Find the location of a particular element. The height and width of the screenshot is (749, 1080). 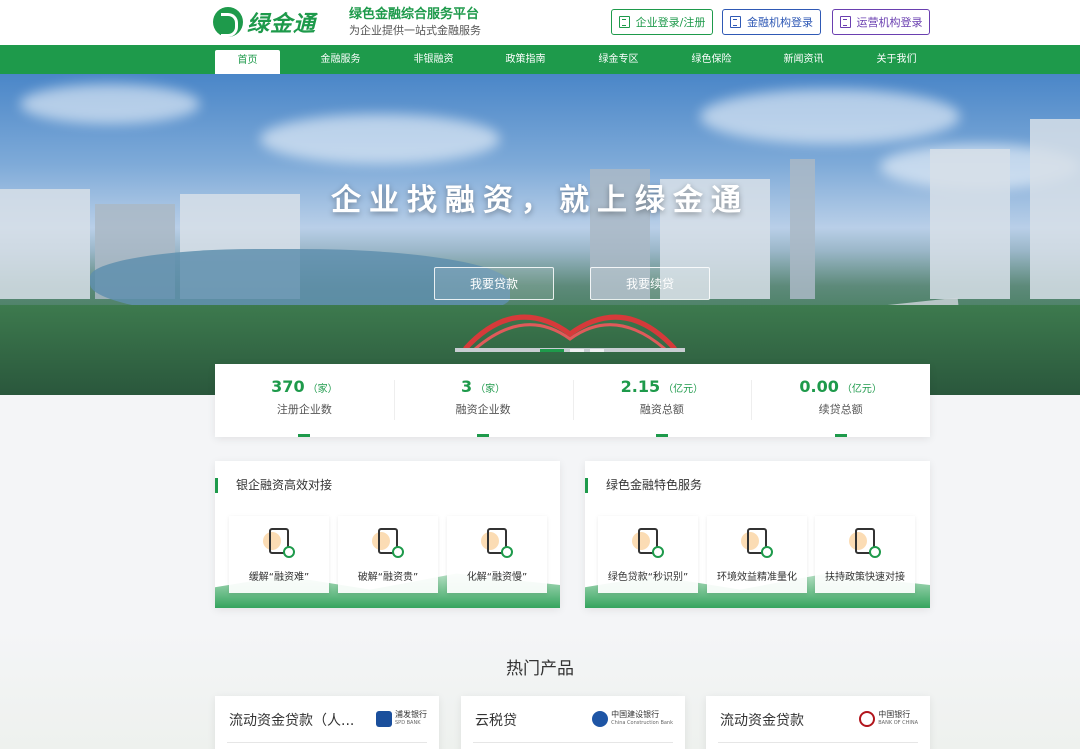

product-name: 流动资金贷款 is located at coordinates (762, 721).